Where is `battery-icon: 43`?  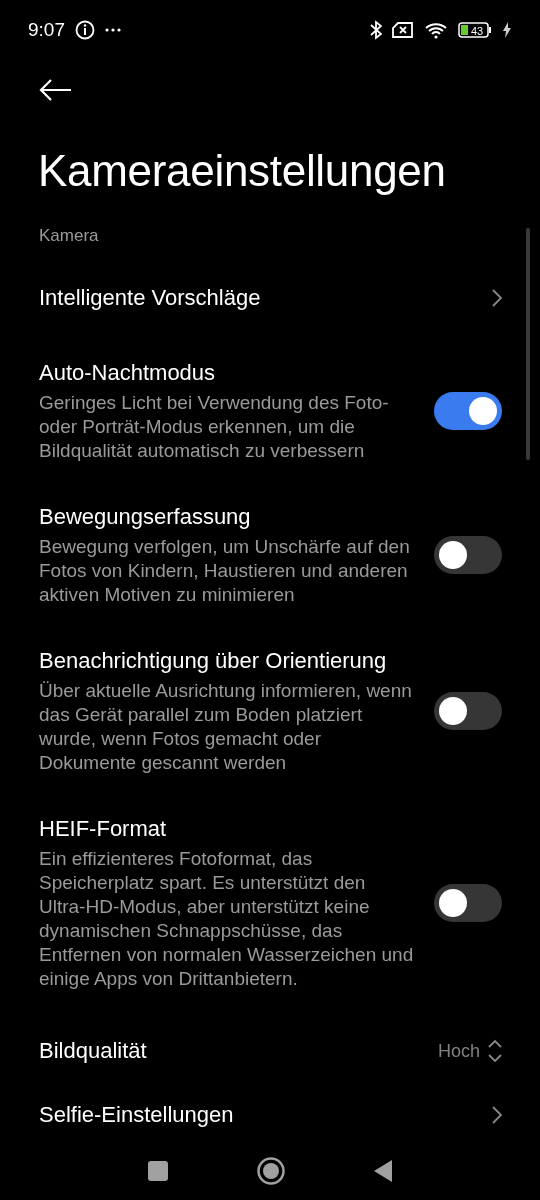
battery-icon: 43 is located at coordinates (475, 30).